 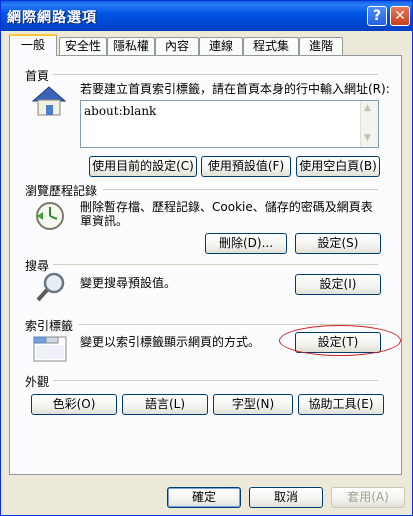 What do you see at coordinates (170, 342) in the screenshot?
I see `tabs-description: 變更以索引標籤顯示網頁的方式。` at bounding box center [170, 342].